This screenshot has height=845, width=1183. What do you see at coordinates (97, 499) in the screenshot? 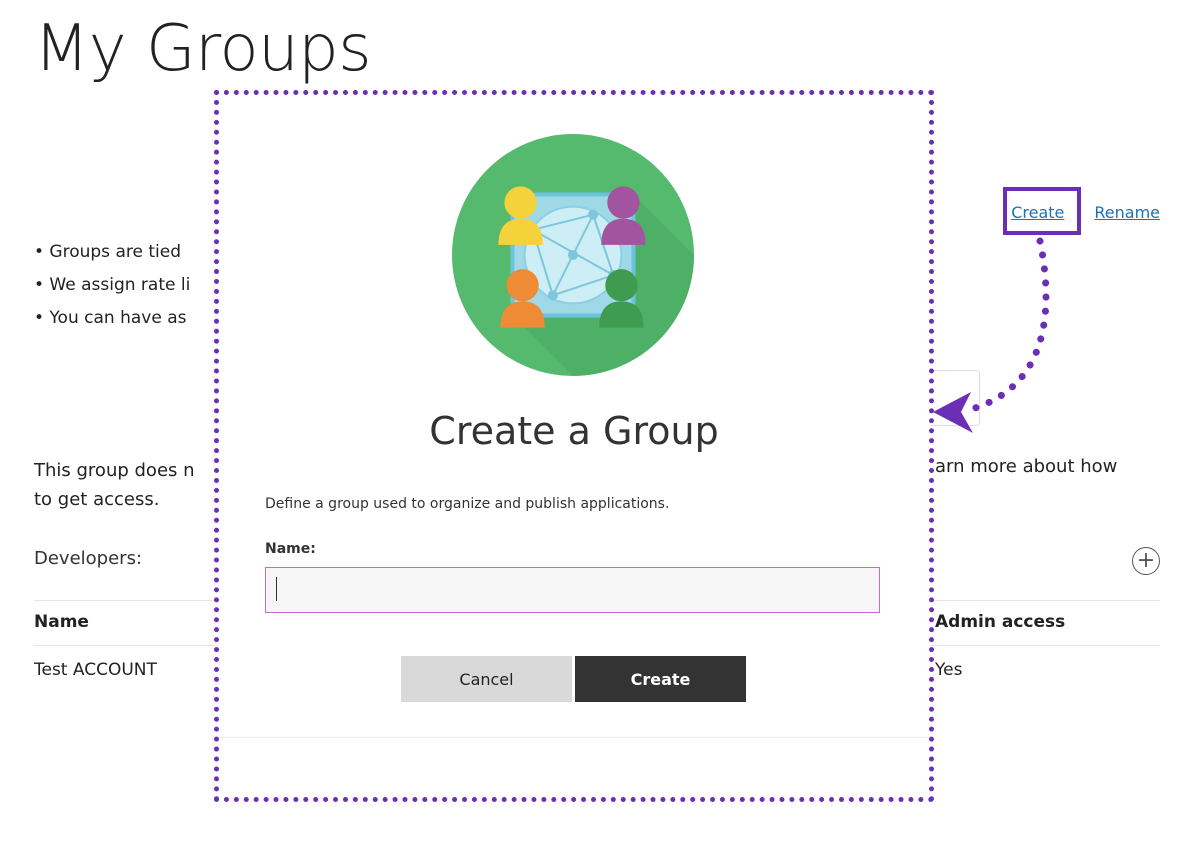
I see `notice-line: to get access.` at bounding box center [97, 499].